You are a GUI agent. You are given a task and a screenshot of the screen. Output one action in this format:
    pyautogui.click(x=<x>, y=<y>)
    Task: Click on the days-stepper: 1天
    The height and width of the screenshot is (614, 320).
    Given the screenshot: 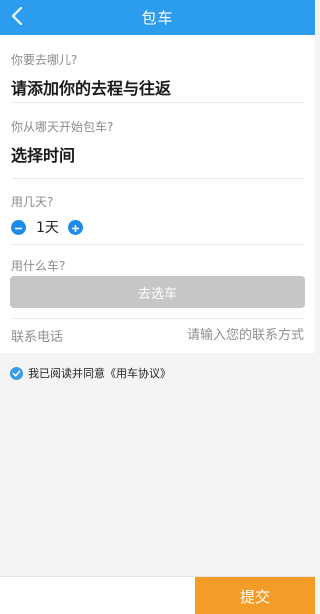 What is the action you would take?
    pyautogui.click(x=157, y=227)
    